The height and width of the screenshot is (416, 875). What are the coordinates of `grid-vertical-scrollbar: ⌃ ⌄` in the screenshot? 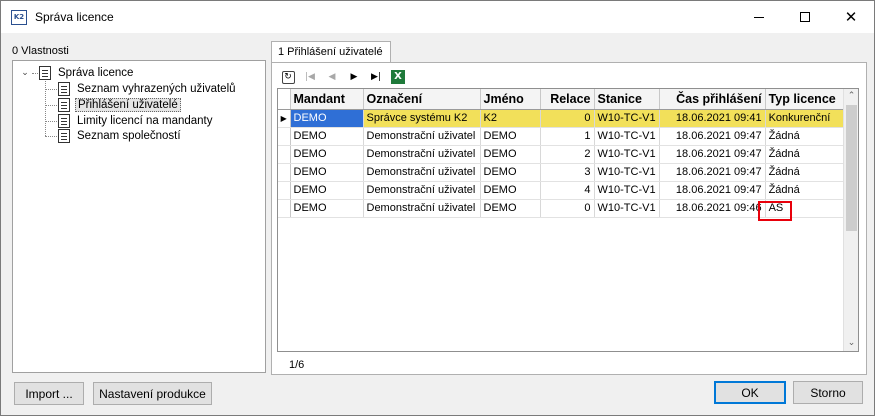 It's located at (850, 220).